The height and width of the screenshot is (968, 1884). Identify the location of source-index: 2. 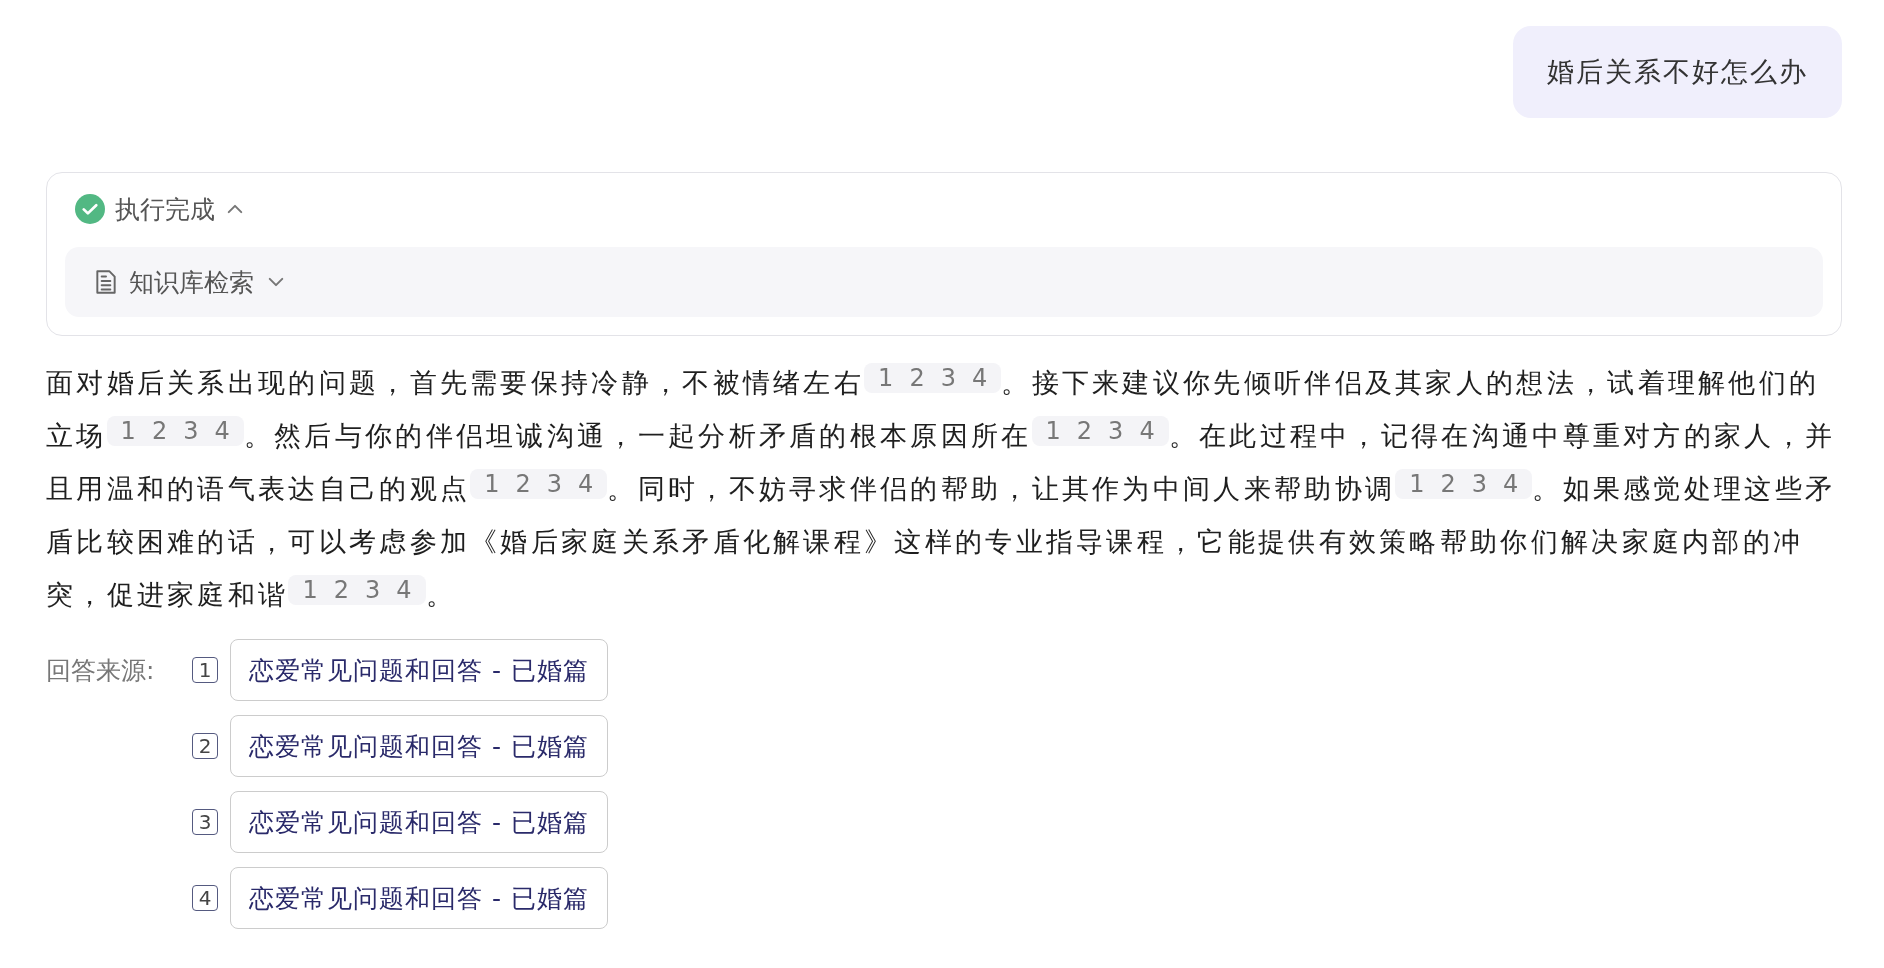
(205, 746).